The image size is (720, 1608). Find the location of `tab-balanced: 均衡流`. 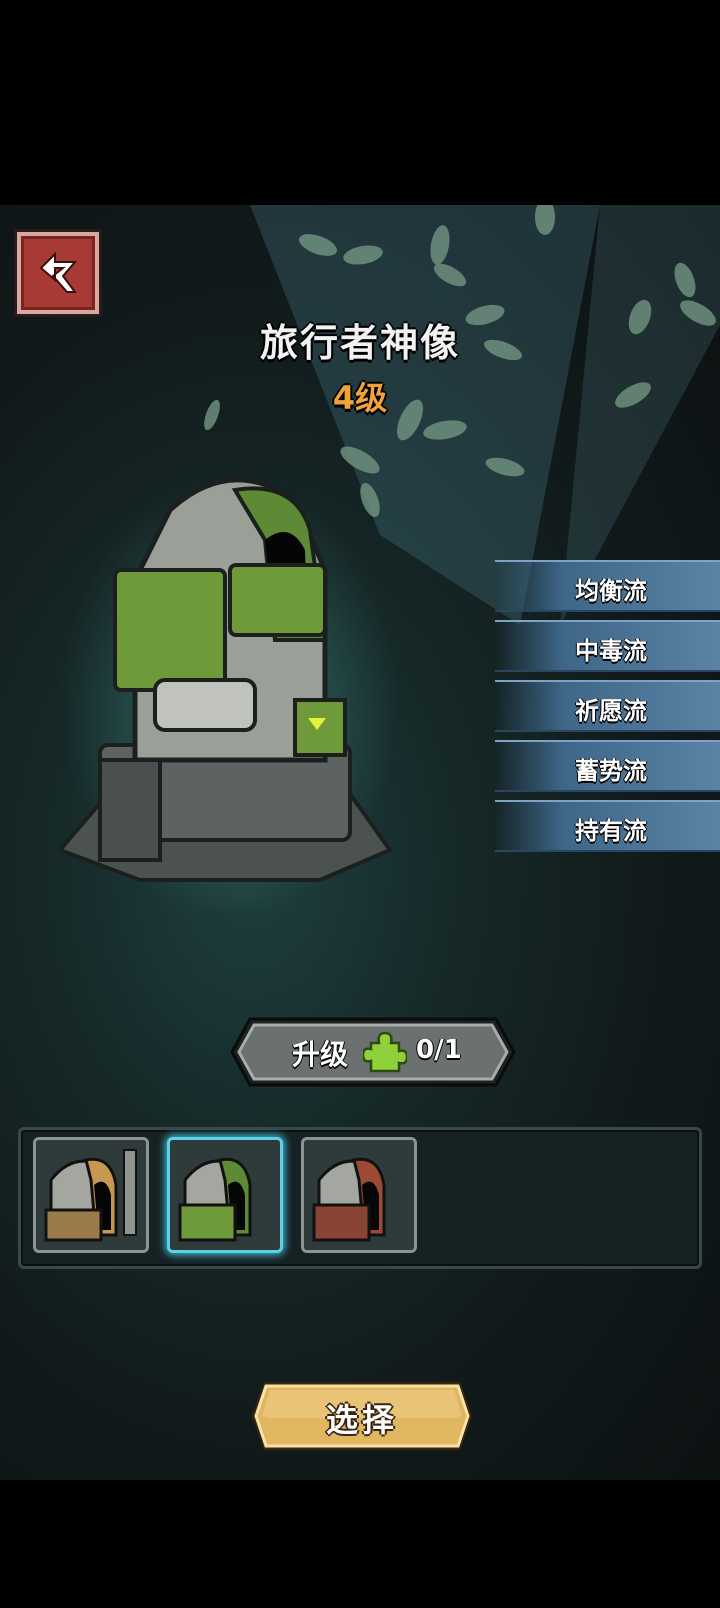

tab-balanced: 均衡流 is located at coordinates (607, 586).